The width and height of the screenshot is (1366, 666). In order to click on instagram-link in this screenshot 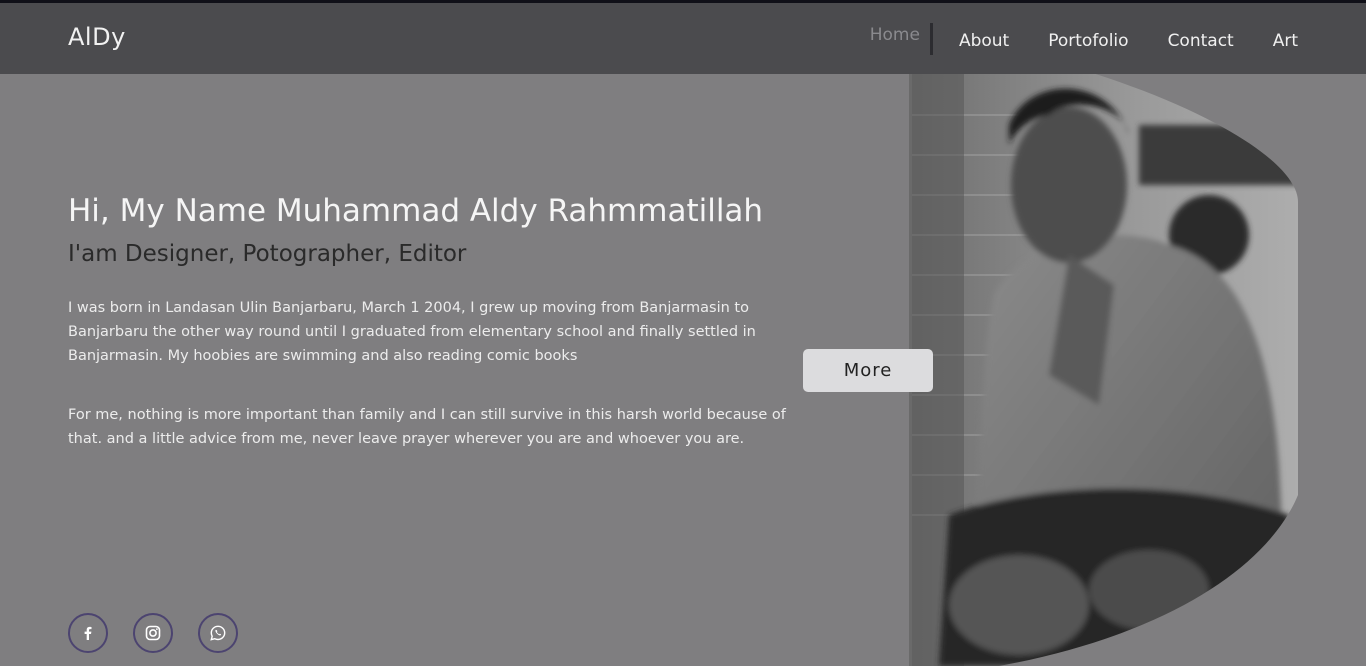, I will do `click(153, 633)`.